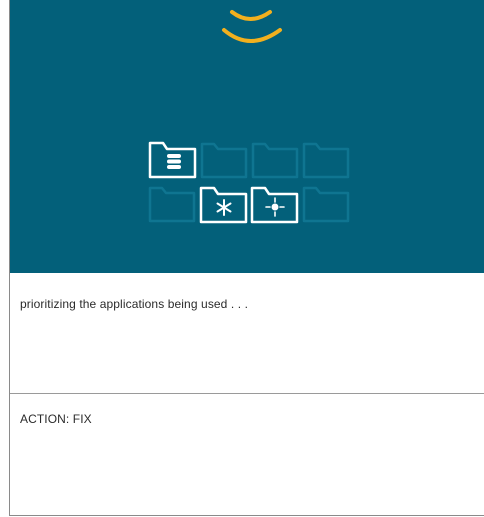 This screenshot has height=517, width=484. Describe the element at coordinates (252, 35) in the screenshot. I see `arc-bottom-icon` at that location.